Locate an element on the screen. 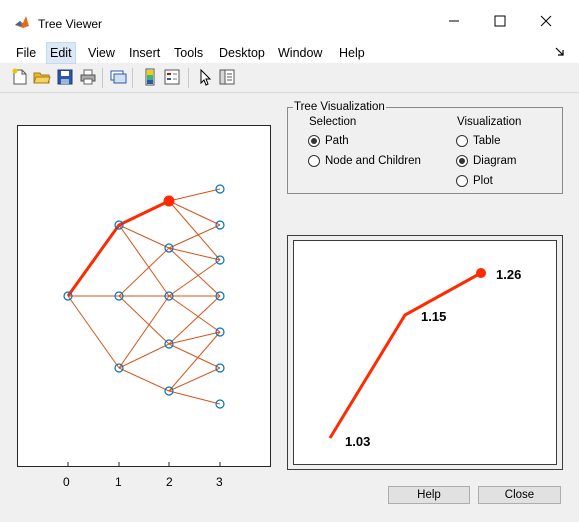 This screenshot has width=579, height=522. close-button: Close is located at coordinates (519, 495).